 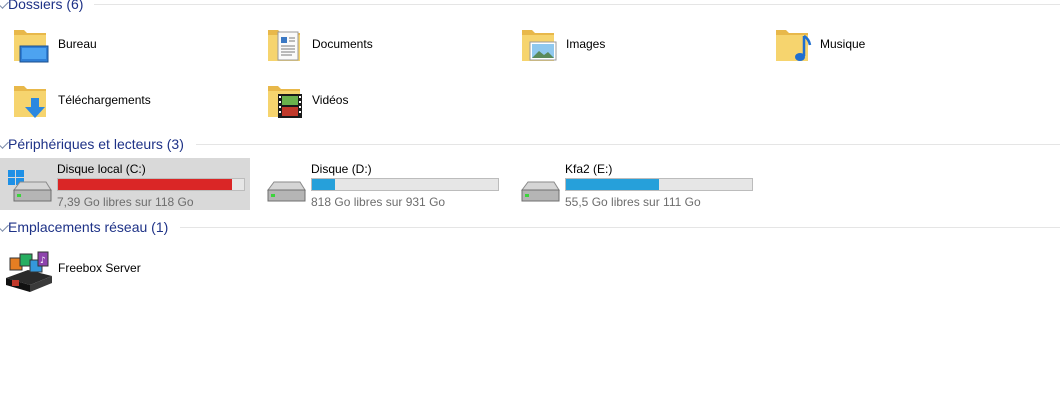 What do you see at coordinates (46, 6) in the screenshot?
I see `group-title: Dossiers (6)` at bounding box center [46, 6].